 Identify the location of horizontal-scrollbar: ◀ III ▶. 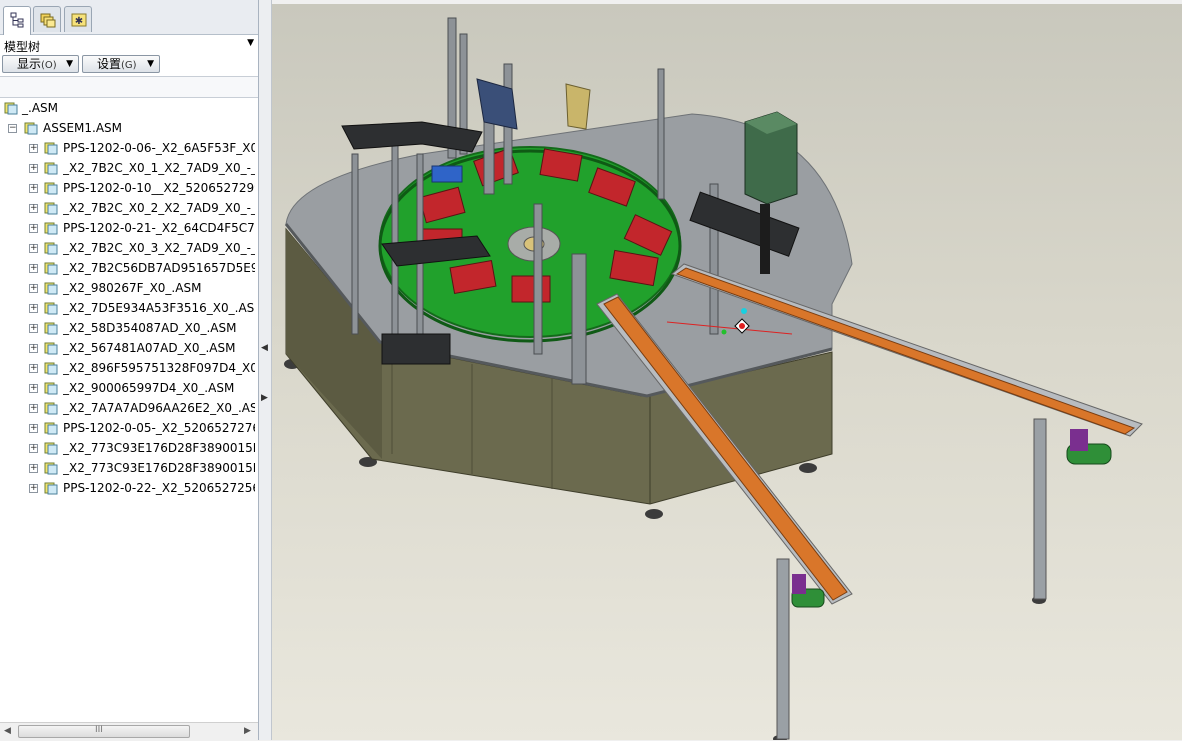
(129, 731).